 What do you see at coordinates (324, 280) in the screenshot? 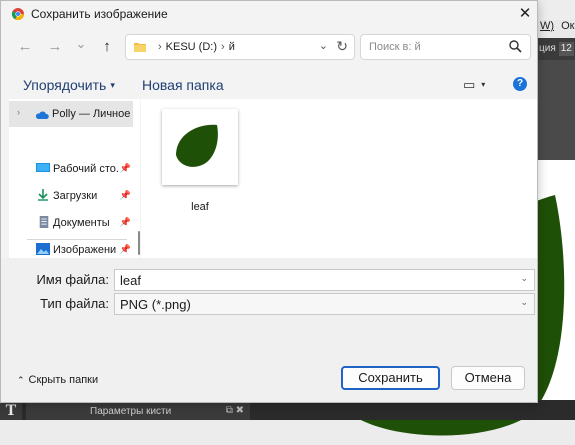
I see `filename-field: leaf ⌄` at bounding box center [324, 280].